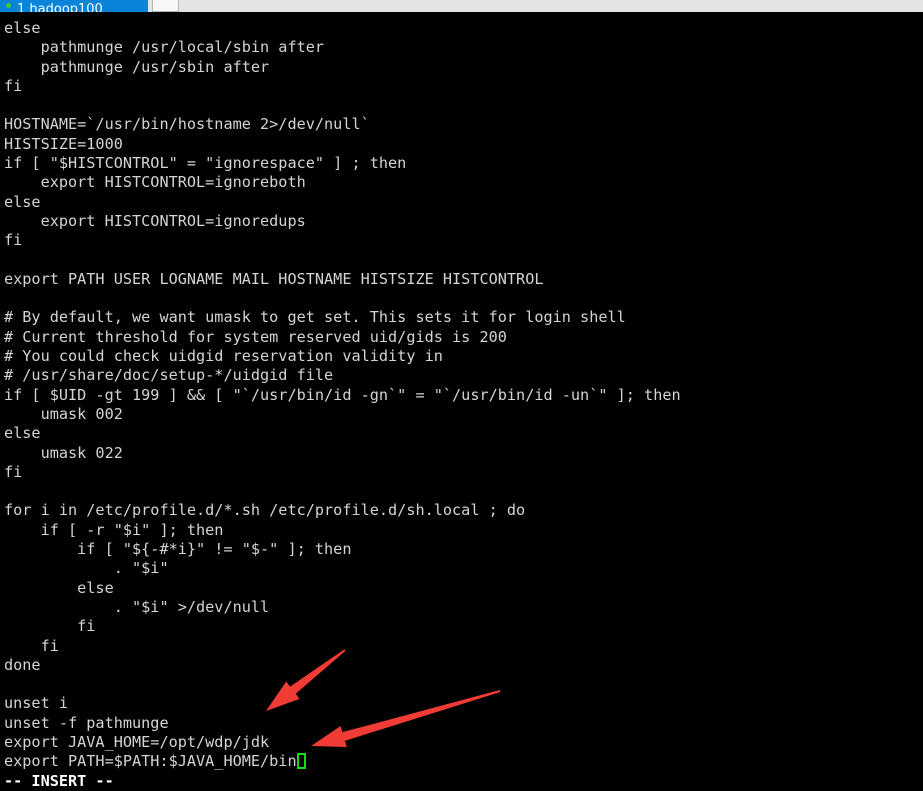  I want to click on terminal-line: unset i, so click(36, 703).